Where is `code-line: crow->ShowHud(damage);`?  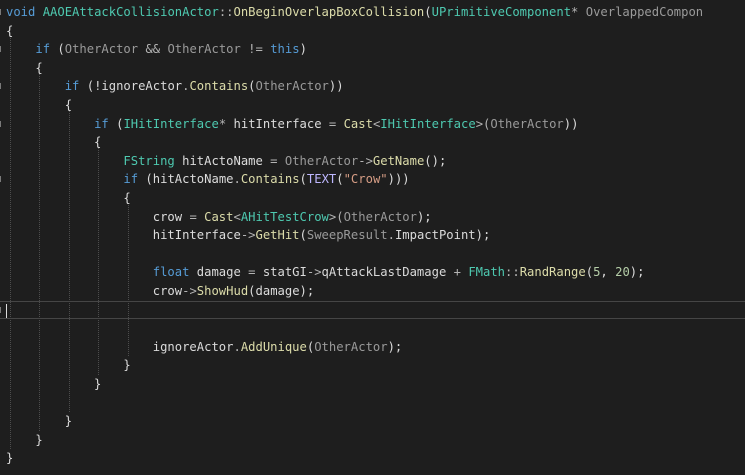 code-line: crow->ShowHud(damage); is located at coordinates (372, 291).